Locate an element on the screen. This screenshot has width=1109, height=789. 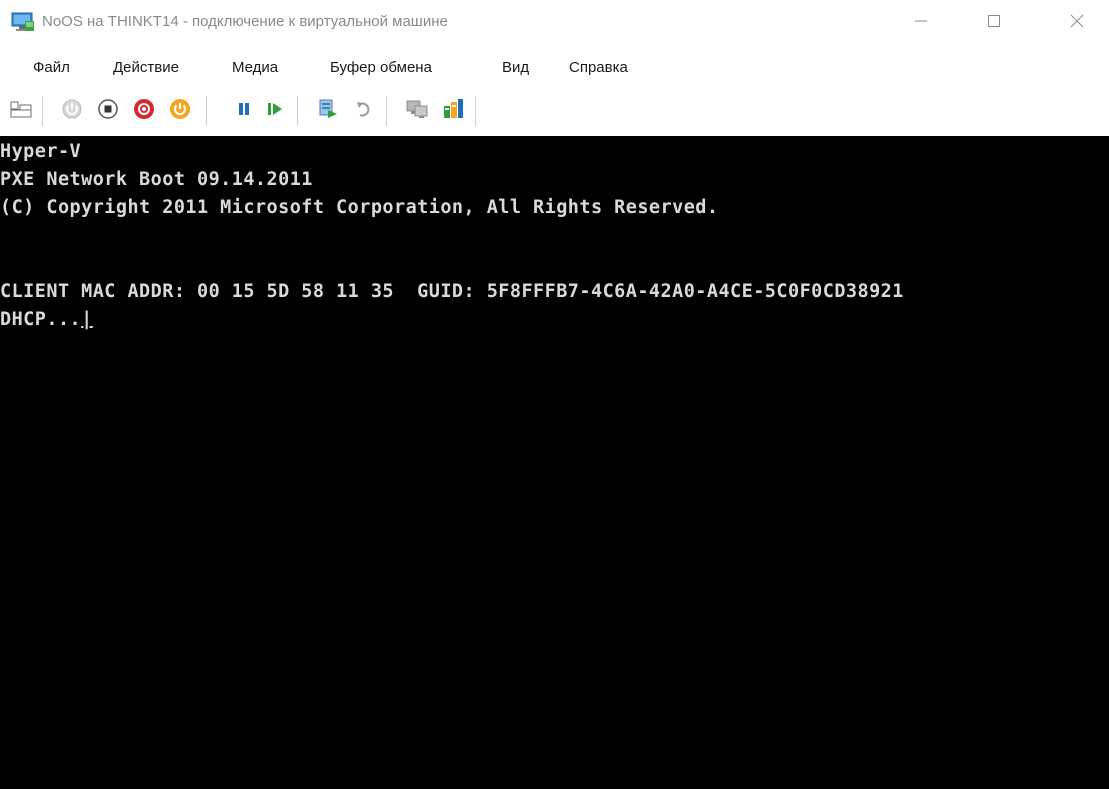
close-icon is located at coordinates (1077, 23).